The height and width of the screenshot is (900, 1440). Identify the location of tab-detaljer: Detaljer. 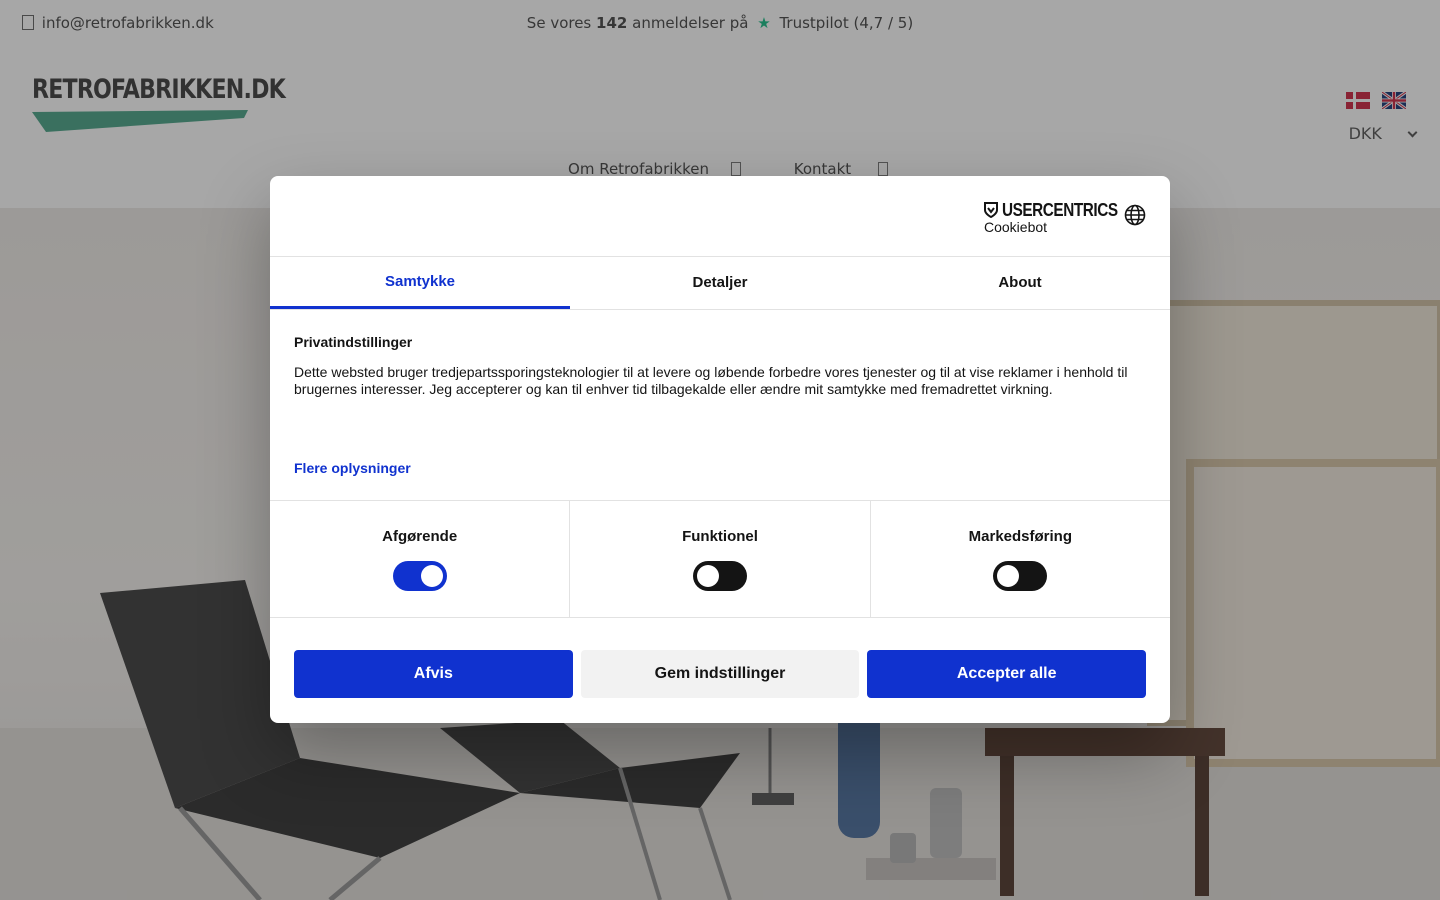
(720, 283).